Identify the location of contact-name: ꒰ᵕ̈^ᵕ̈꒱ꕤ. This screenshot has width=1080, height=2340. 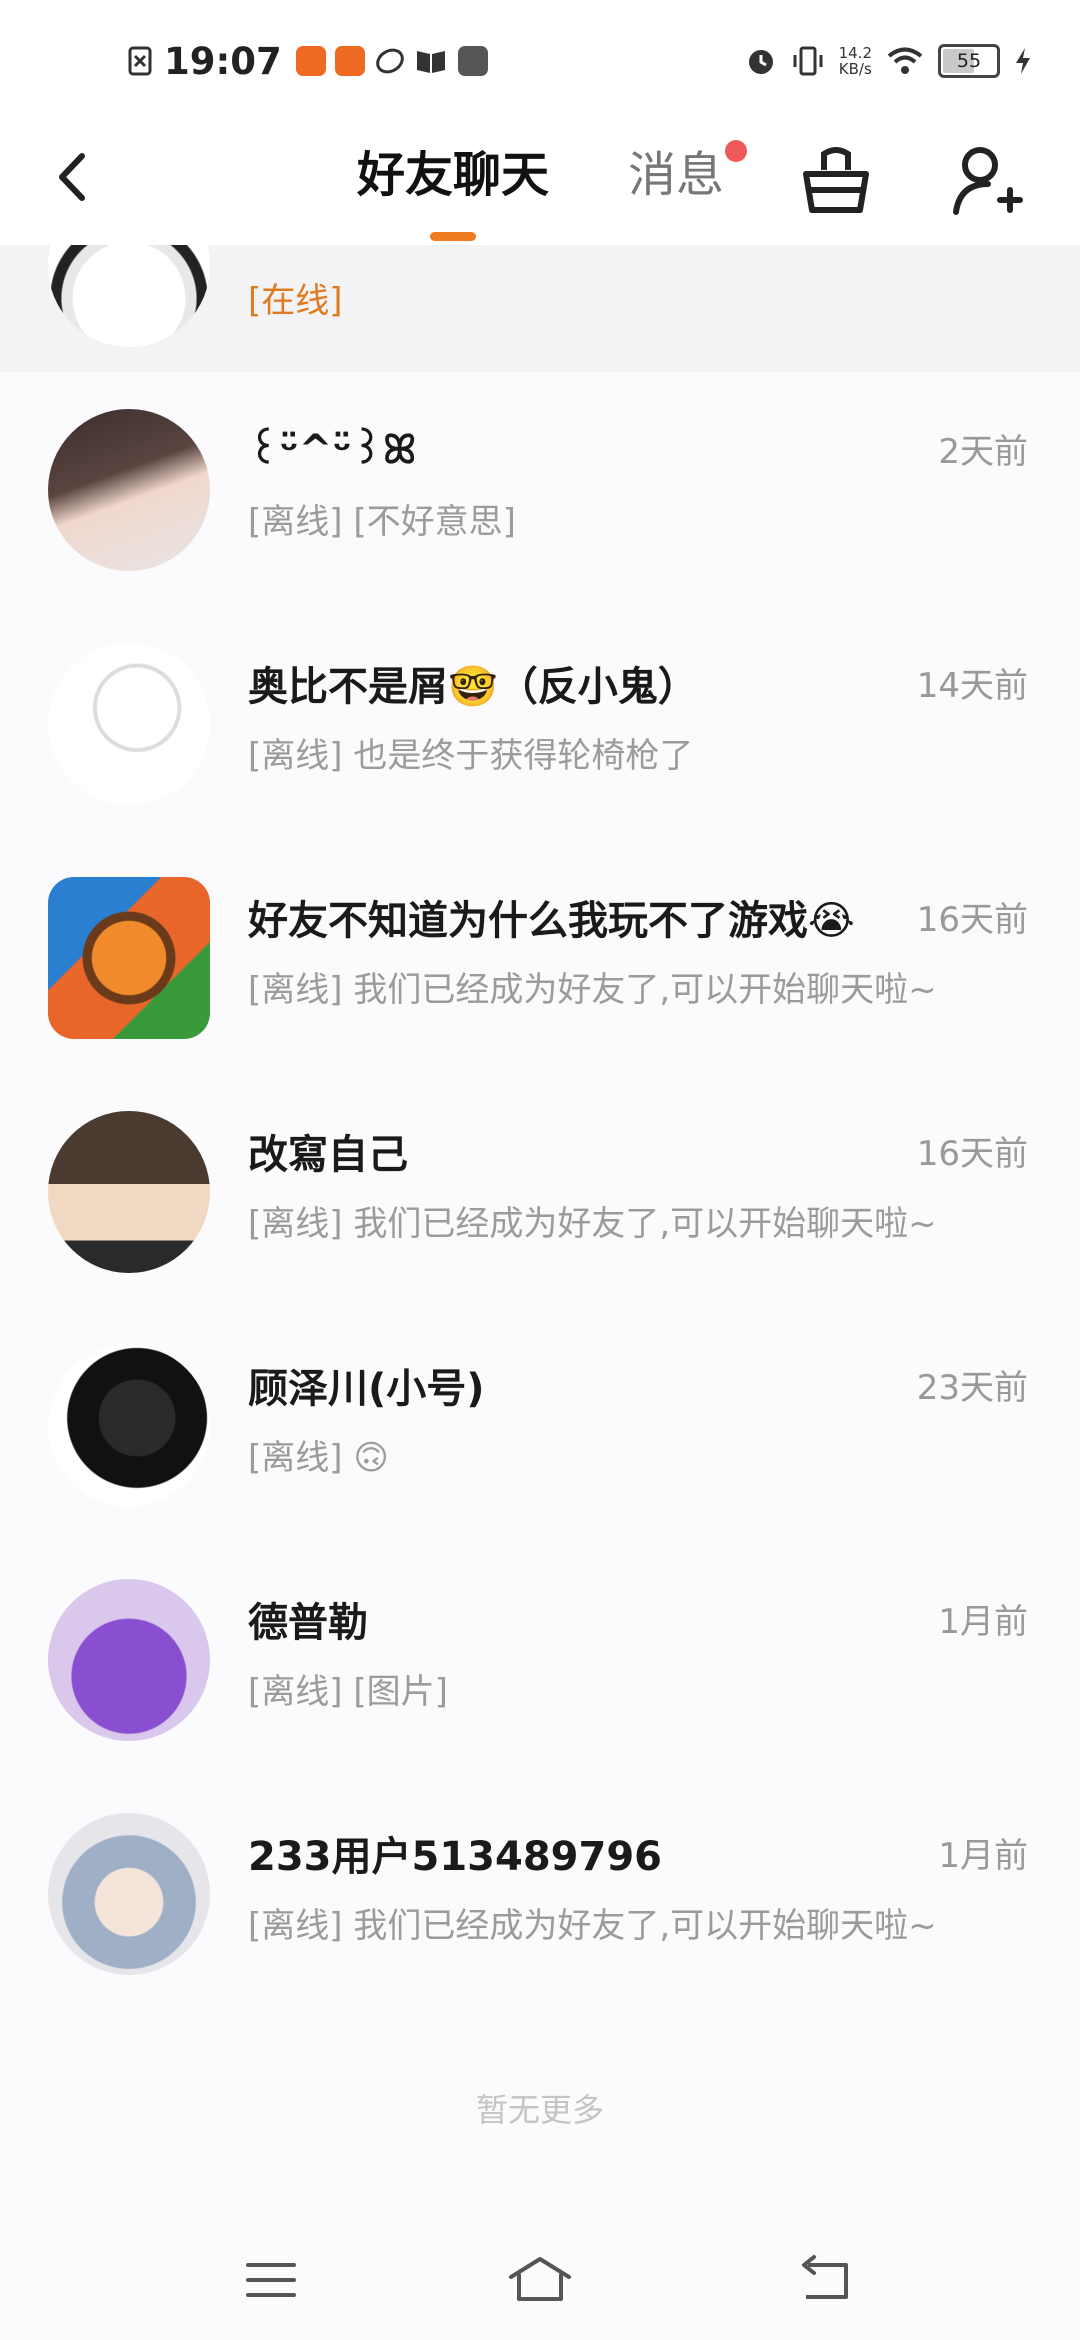
(332, 450).